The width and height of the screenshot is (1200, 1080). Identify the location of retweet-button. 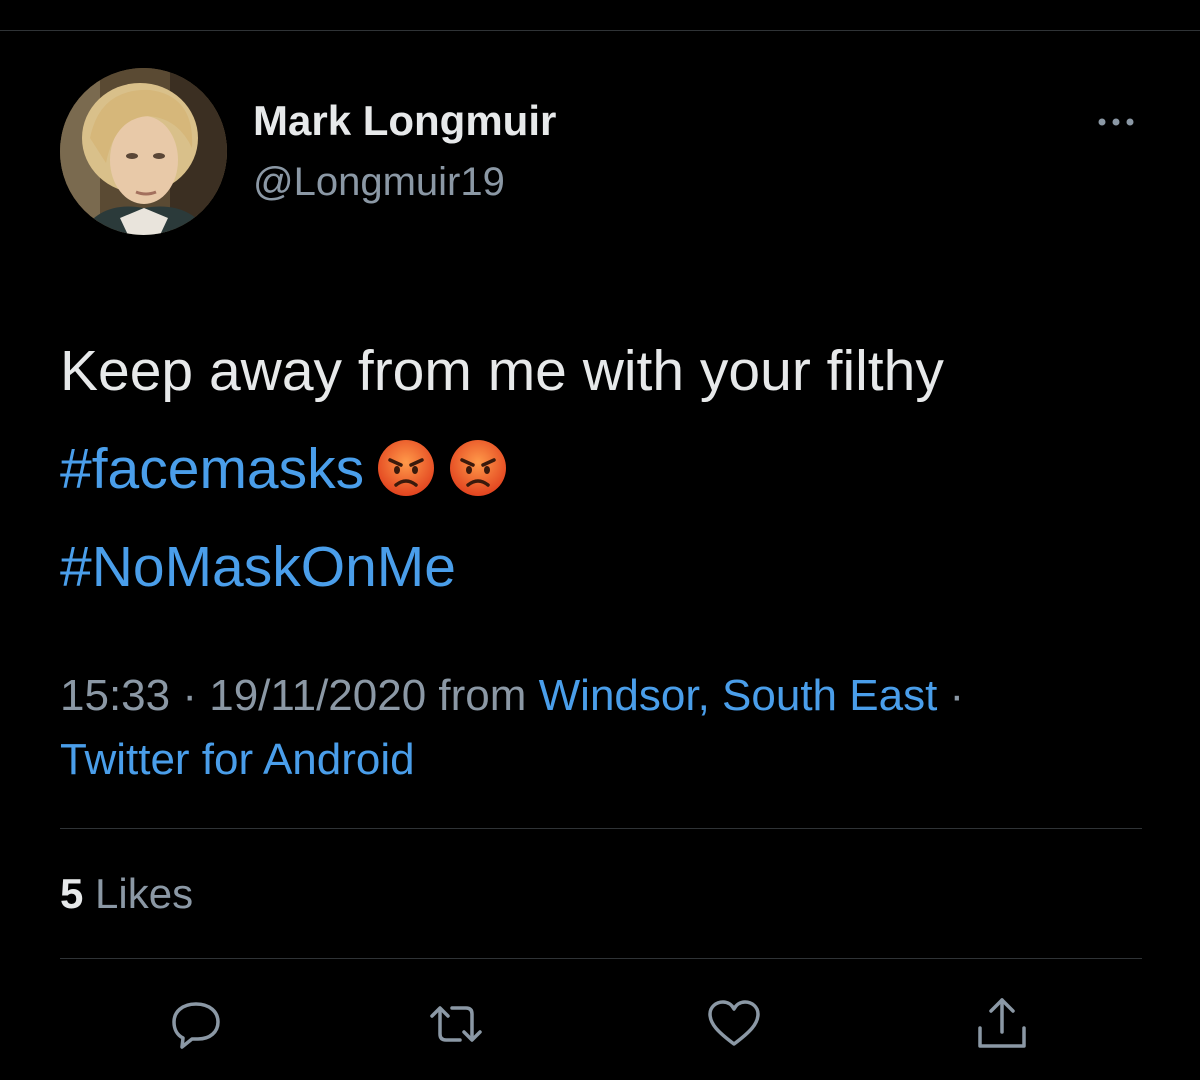
(456, 1024).